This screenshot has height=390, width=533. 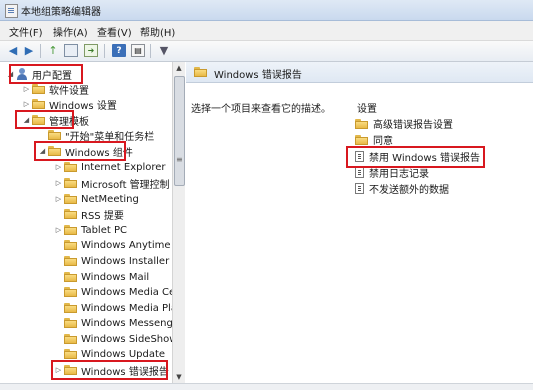 I want to click on filter-icon: ▼, so click(x=164, y=50).